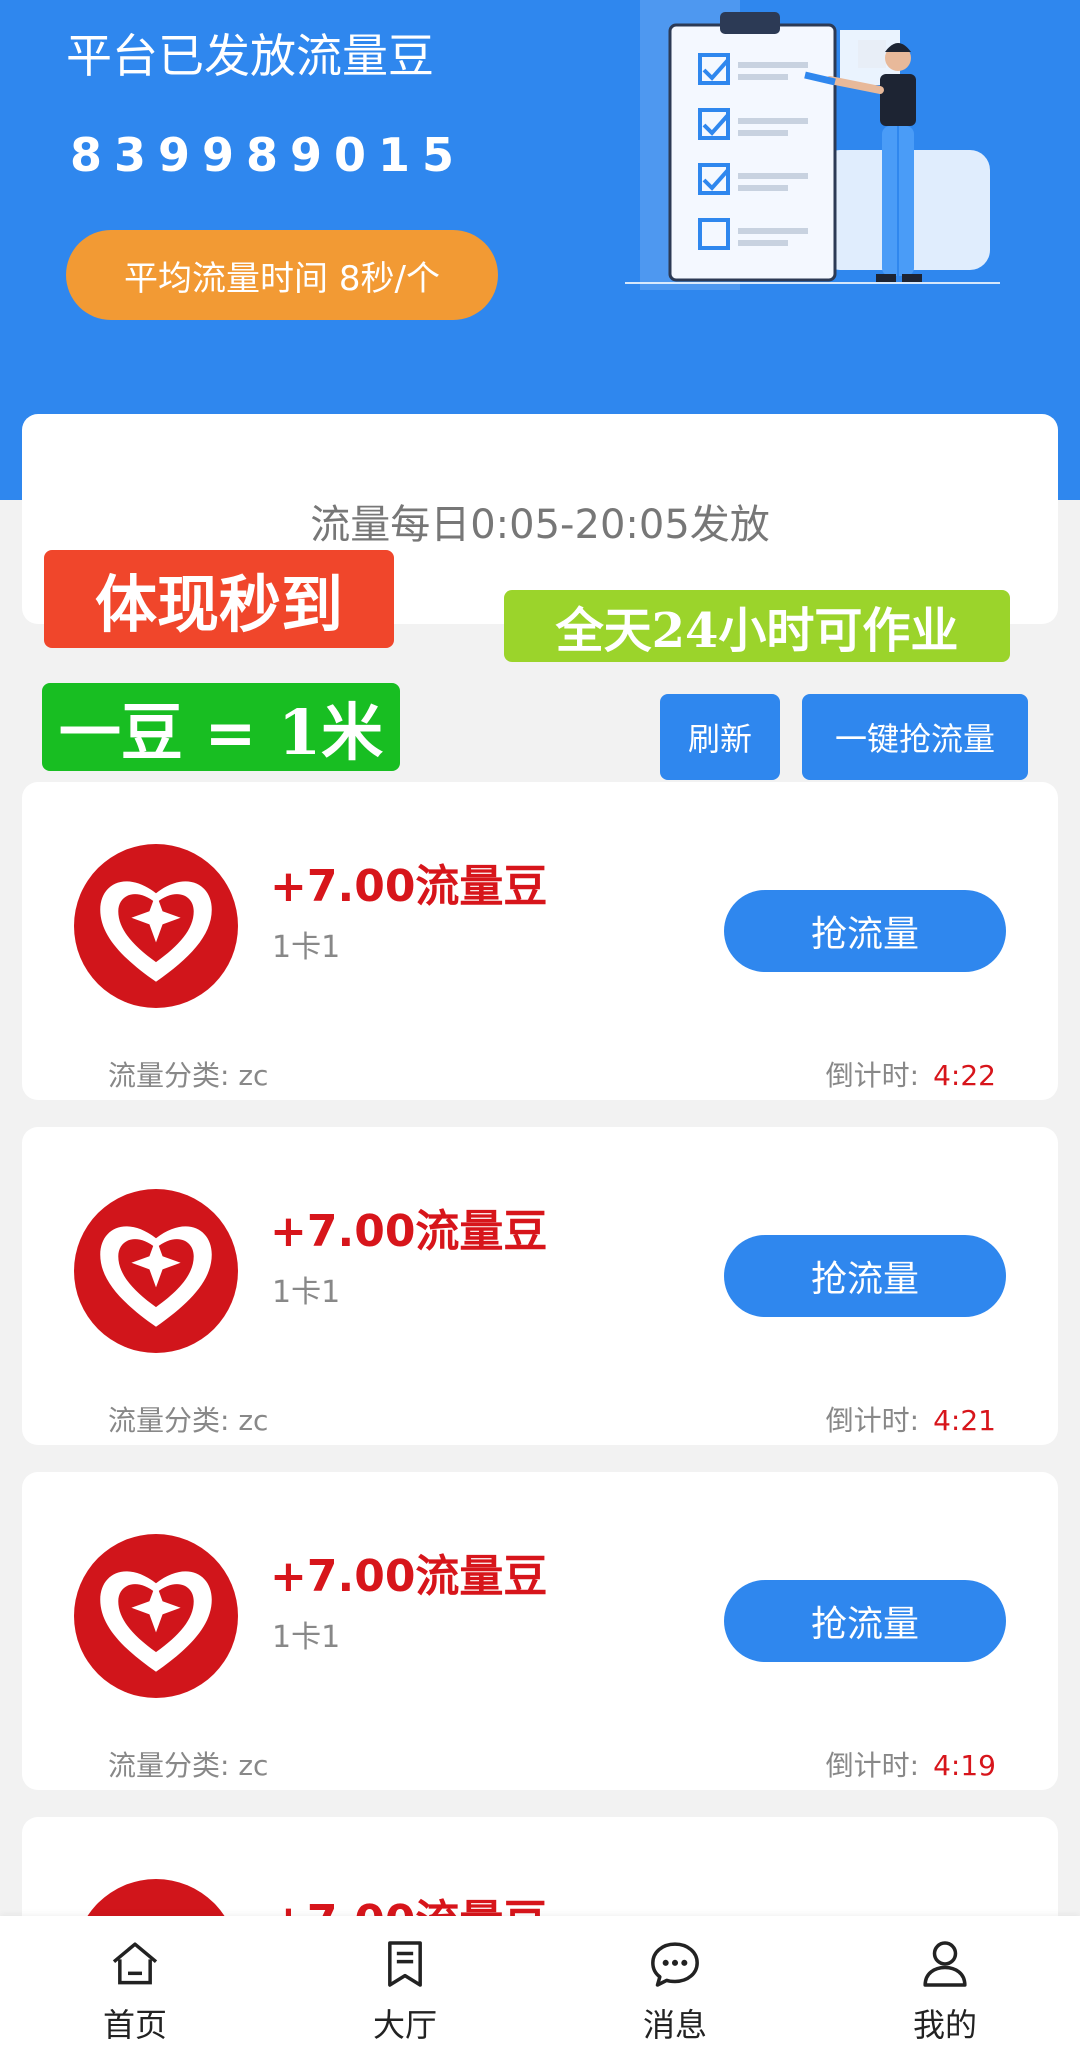 The height and width of the screenshot is (2051, 1080). I want to click on traffic-card: +7.00流量豆 1卡1 抢流量 流量分类: zc 倒计时: 4:21, so click(540, 1286).